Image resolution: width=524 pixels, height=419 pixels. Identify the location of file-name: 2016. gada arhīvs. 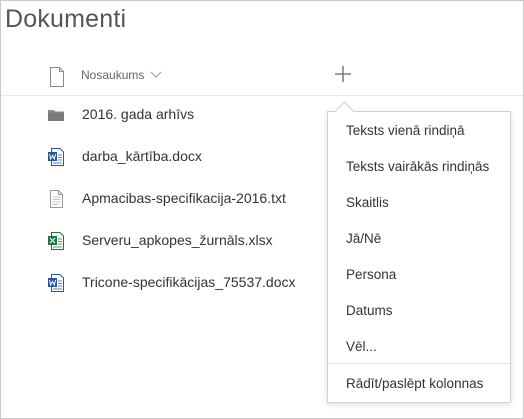
(138, 114).